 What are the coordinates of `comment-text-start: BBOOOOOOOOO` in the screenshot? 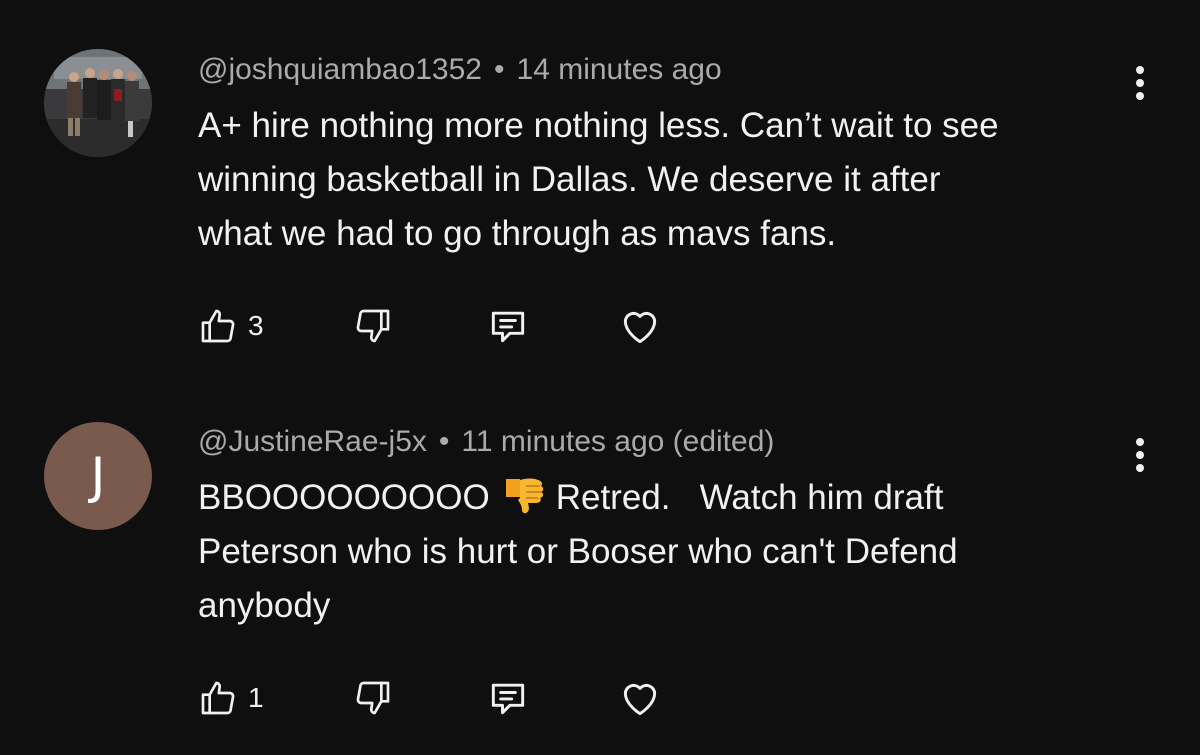 It's located at (344, 497).